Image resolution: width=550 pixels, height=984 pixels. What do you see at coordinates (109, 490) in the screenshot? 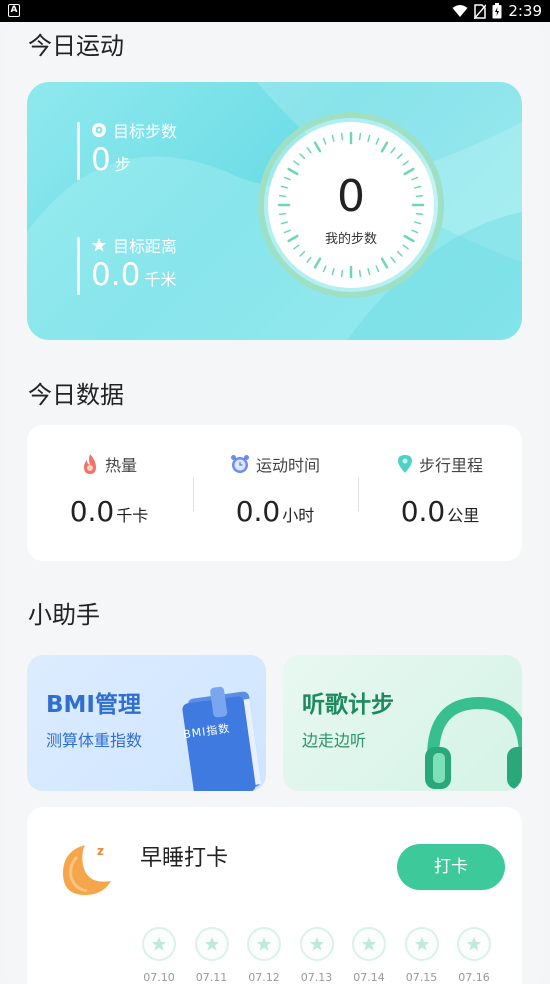
I see `calories-stat: 热量 0.0 千卡` at bounding box center [109, 490].